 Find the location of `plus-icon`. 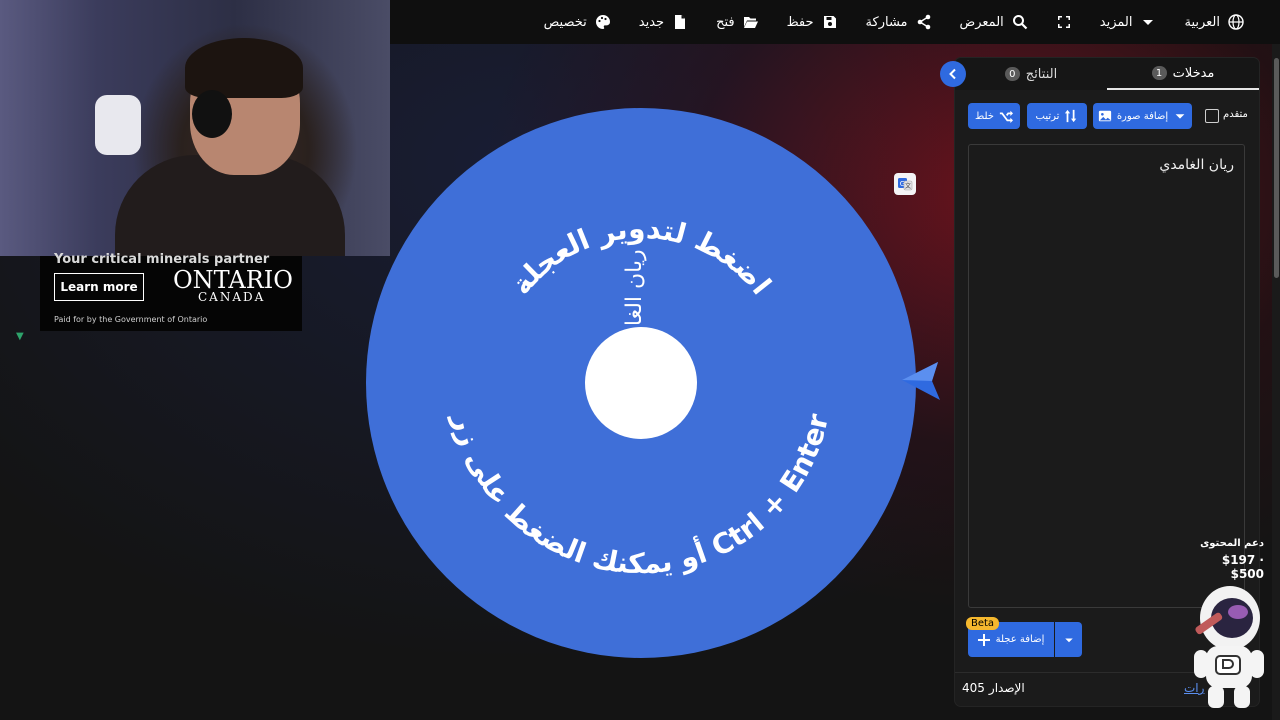

plus-icon is located at coordinates (983, 639).